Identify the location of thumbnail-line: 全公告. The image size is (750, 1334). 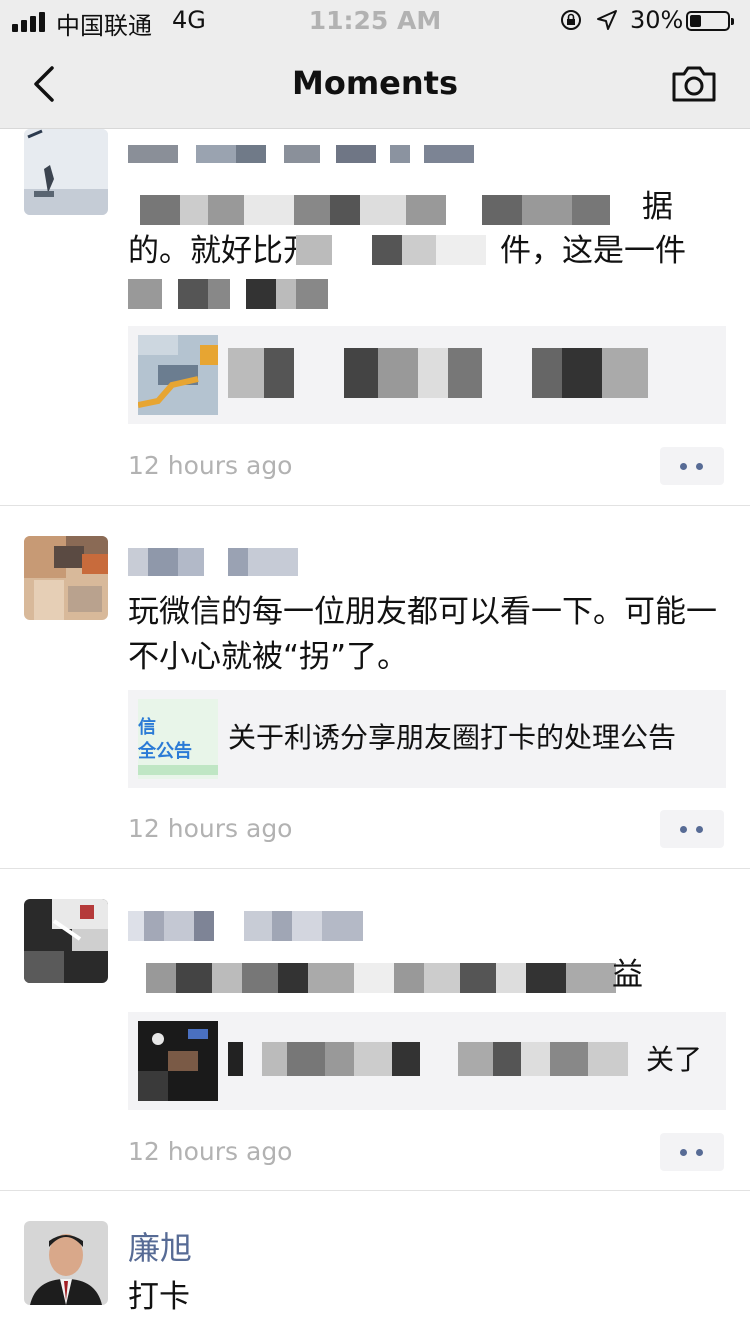
(165, 751).